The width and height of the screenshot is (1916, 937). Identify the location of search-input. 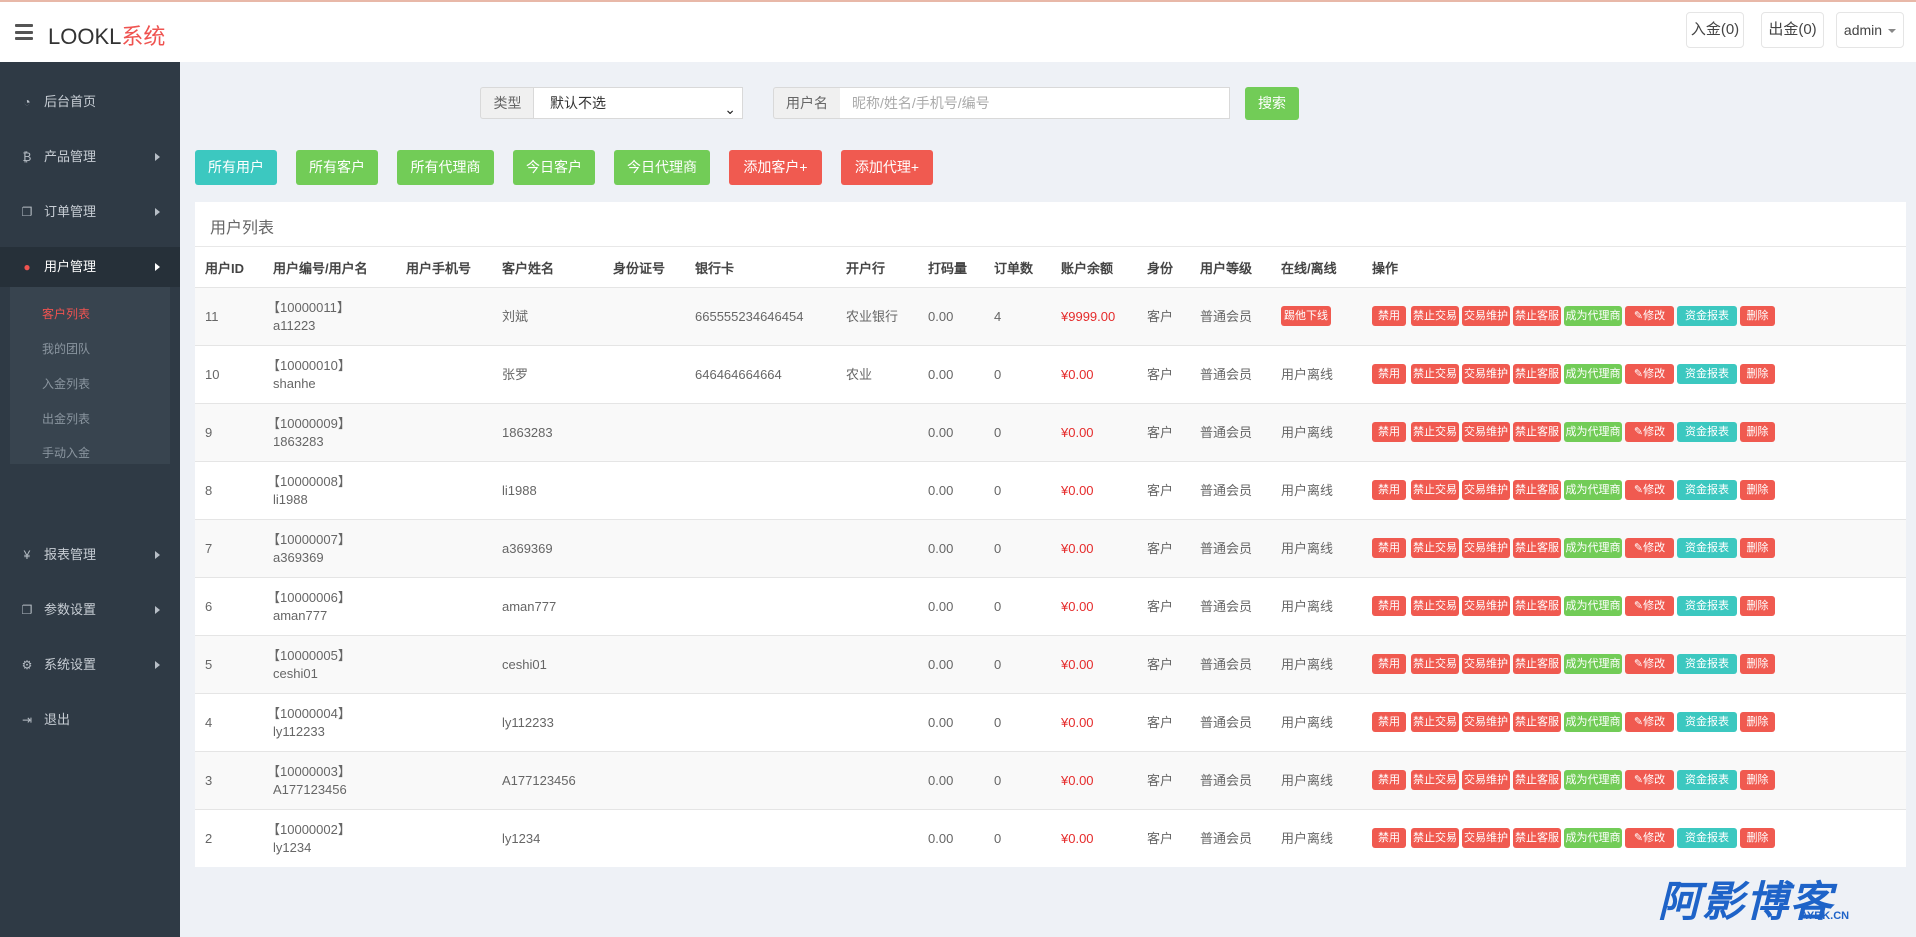
(1035, 103).